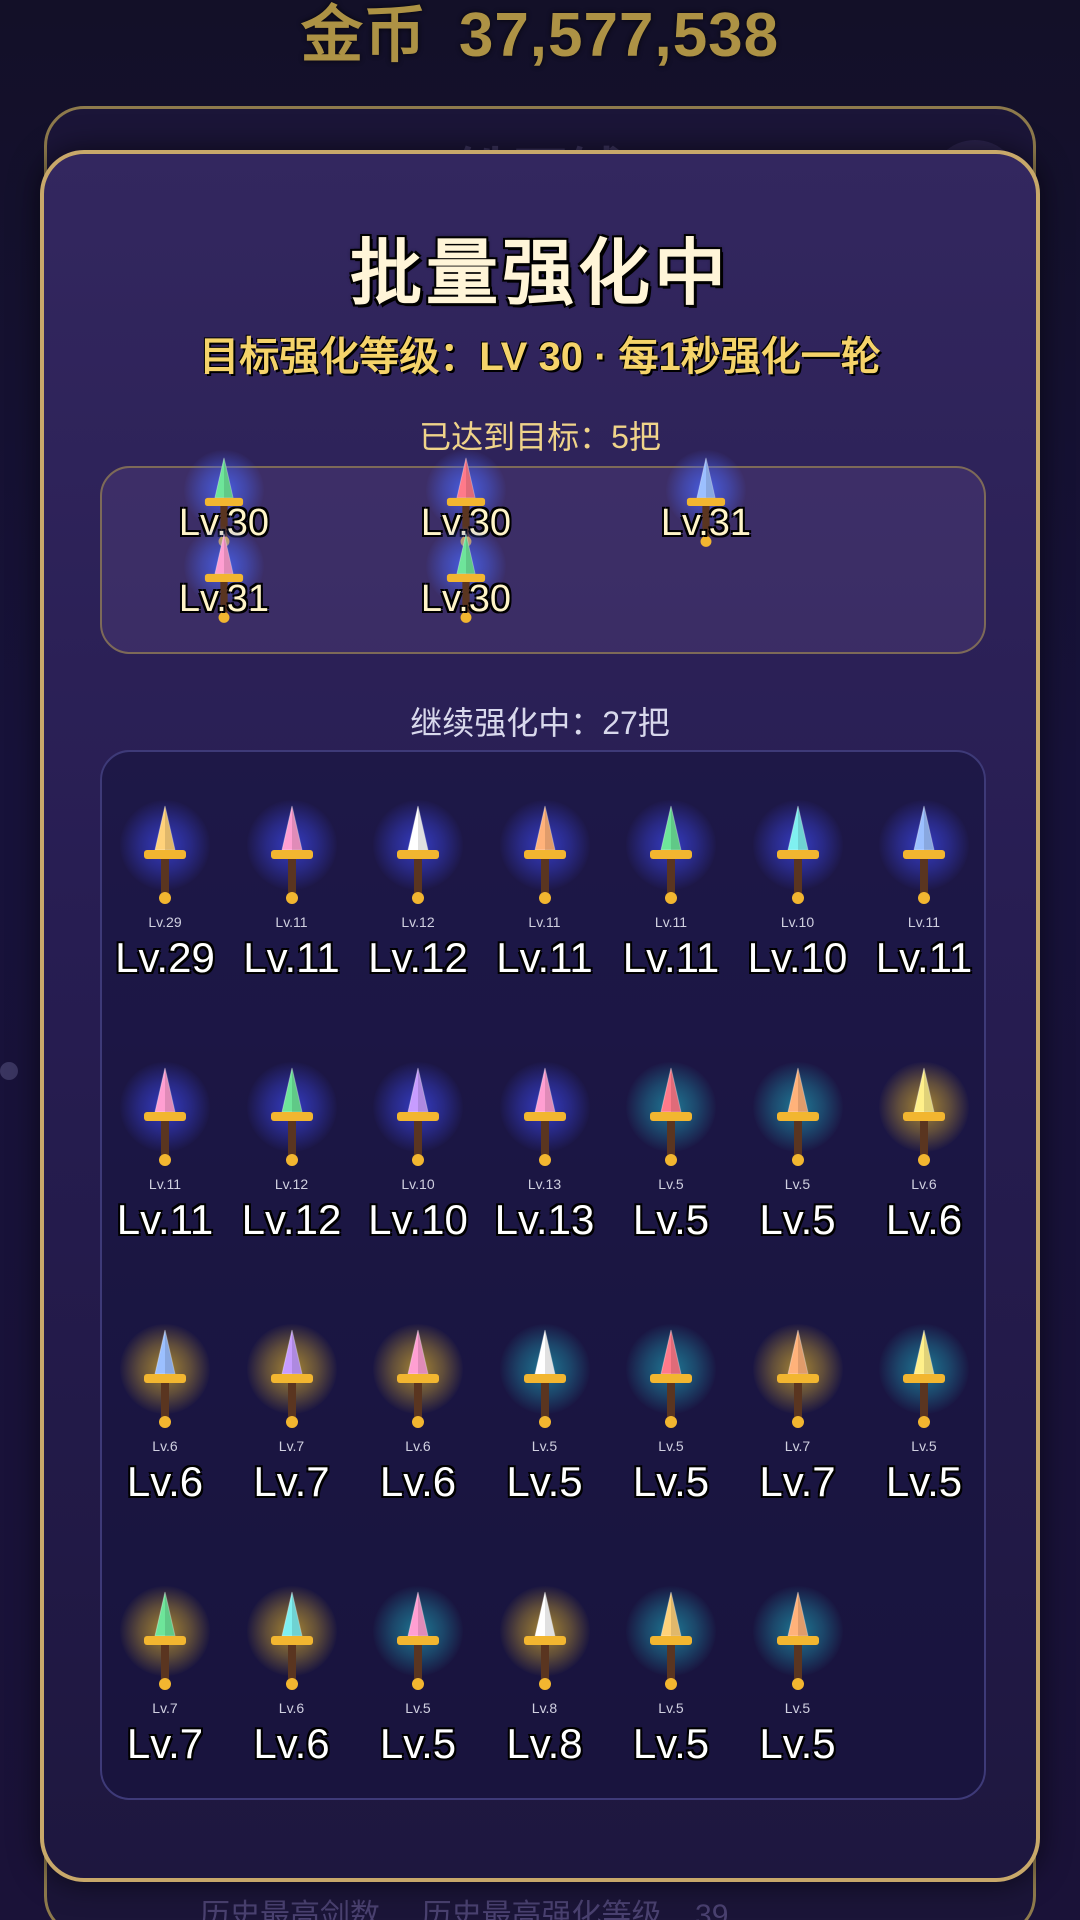  Describe the element at coordinates (363, 35) in the screenshot. I see `currency-label: 金币` at that location.